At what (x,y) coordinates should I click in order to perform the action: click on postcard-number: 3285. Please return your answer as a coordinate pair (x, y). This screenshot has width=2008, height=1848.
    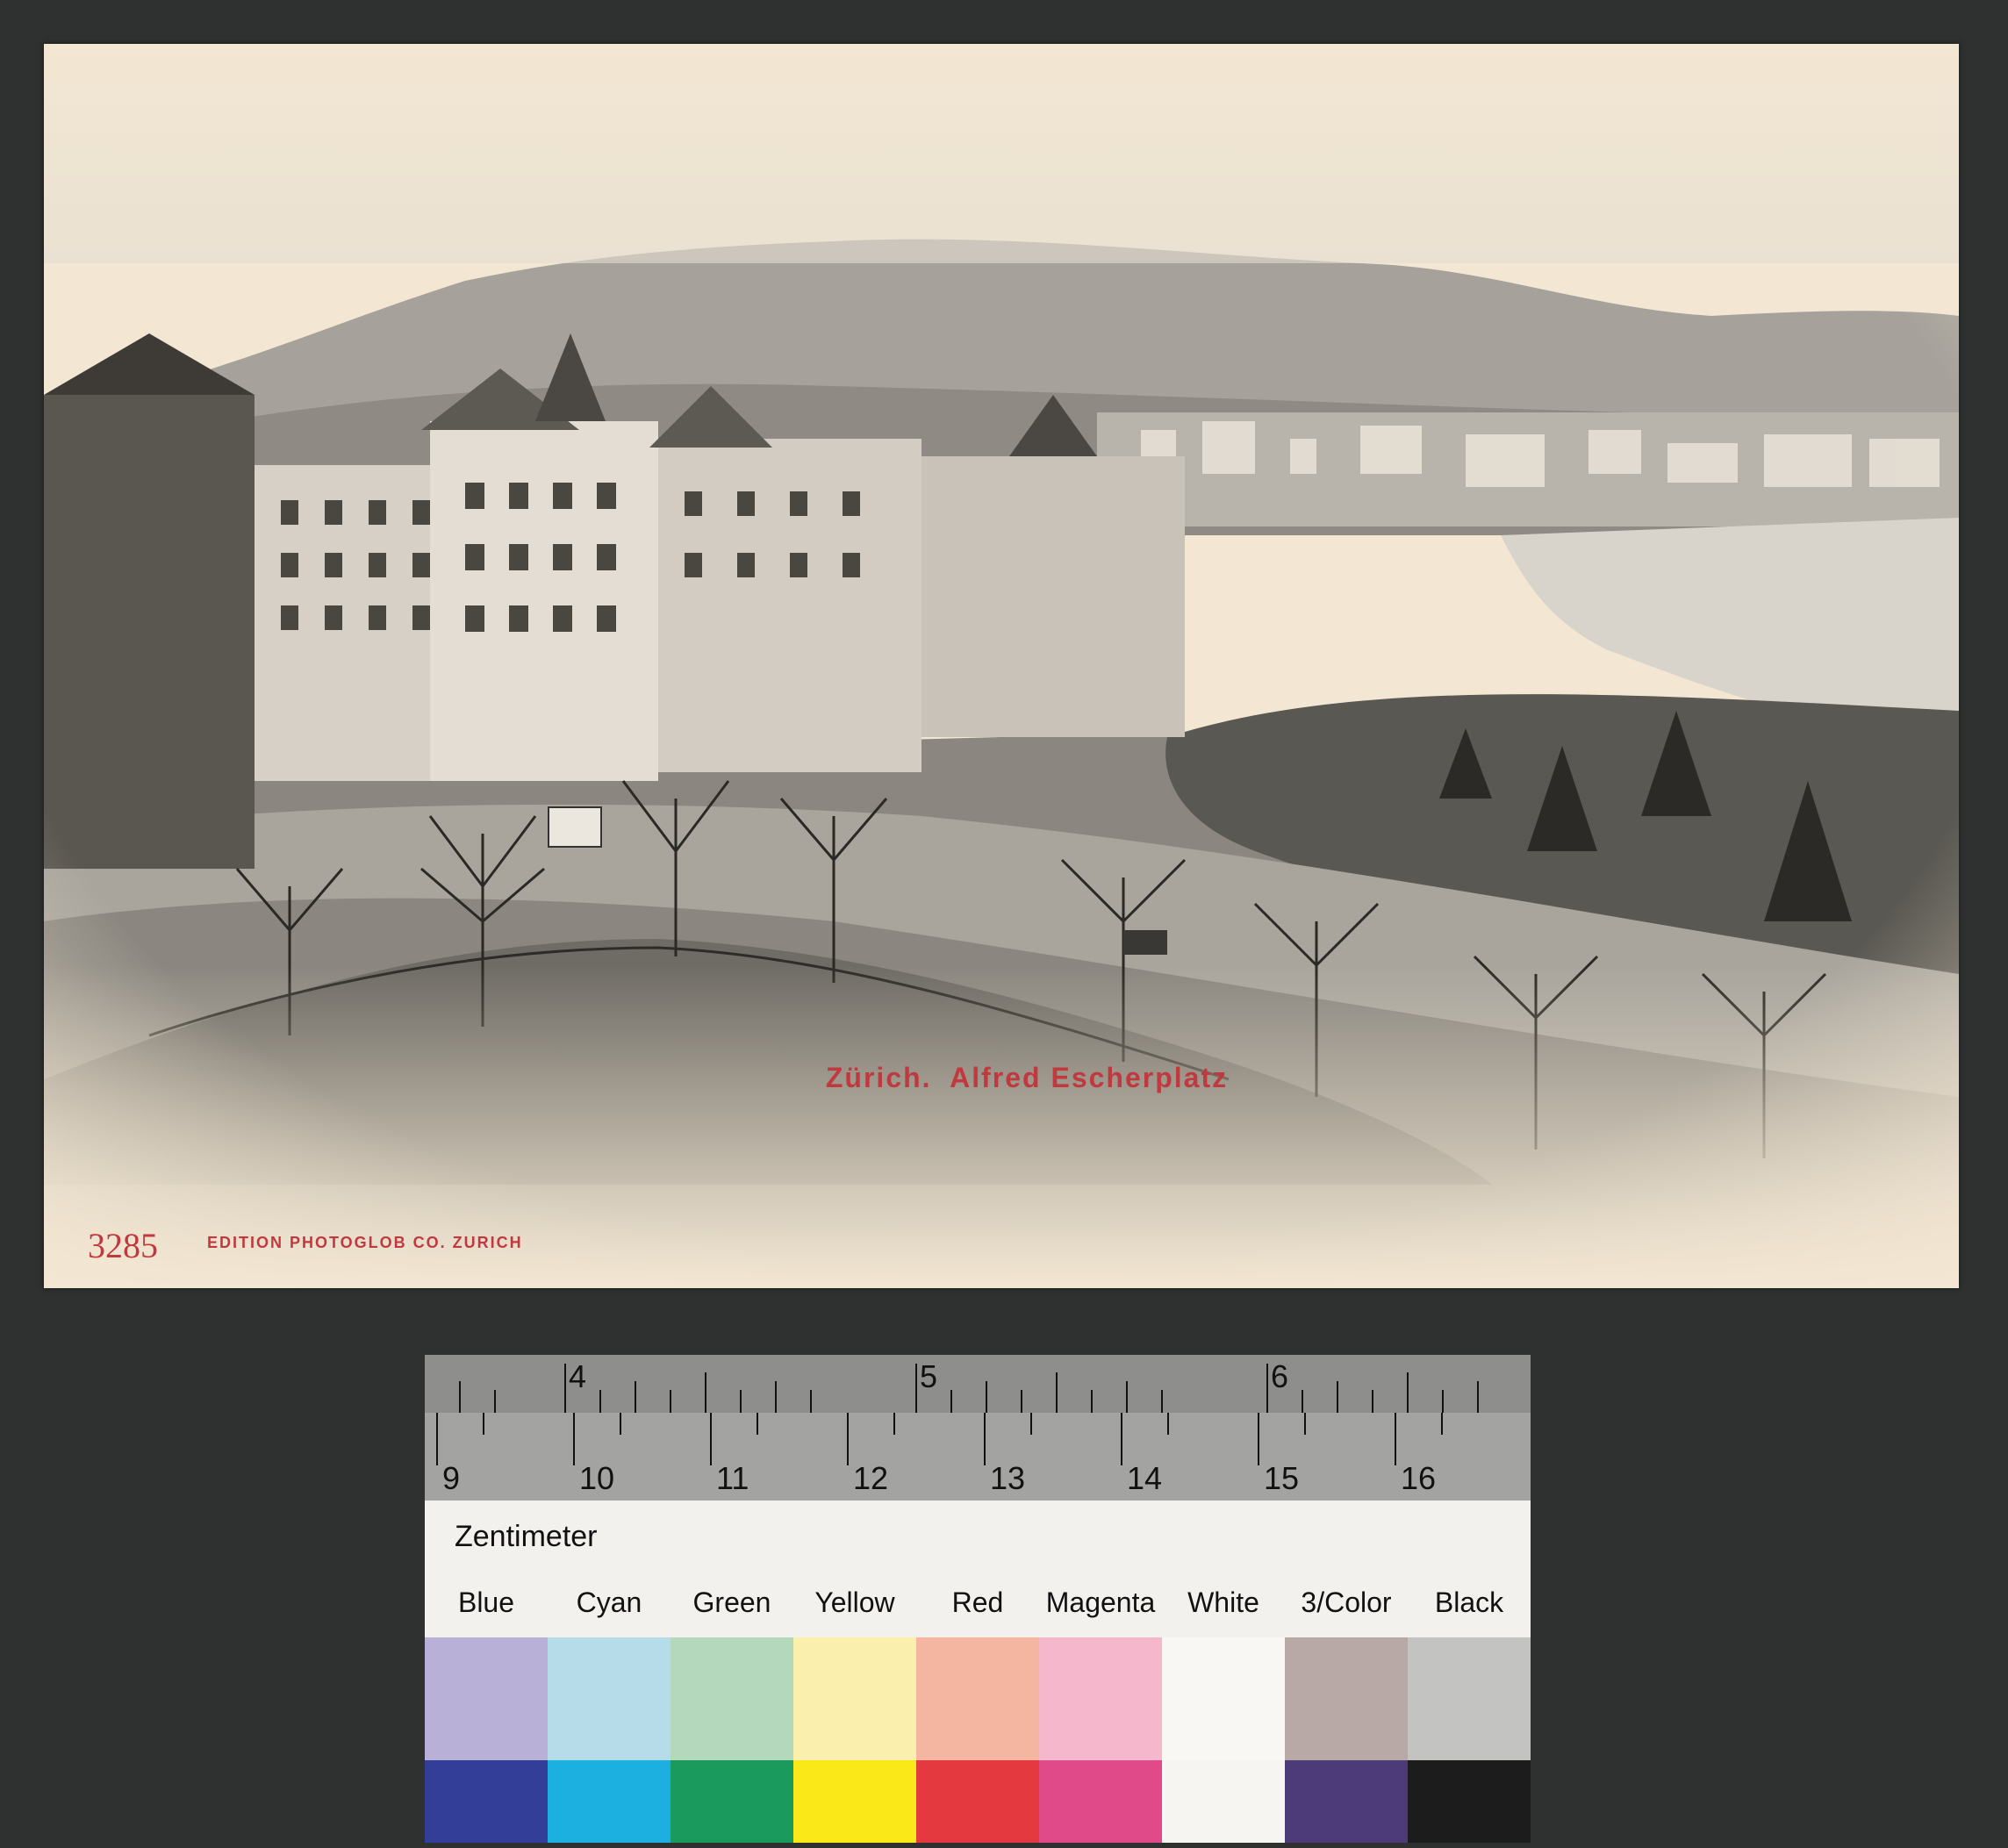
    Looking at the image, I should click on (123, 1245).